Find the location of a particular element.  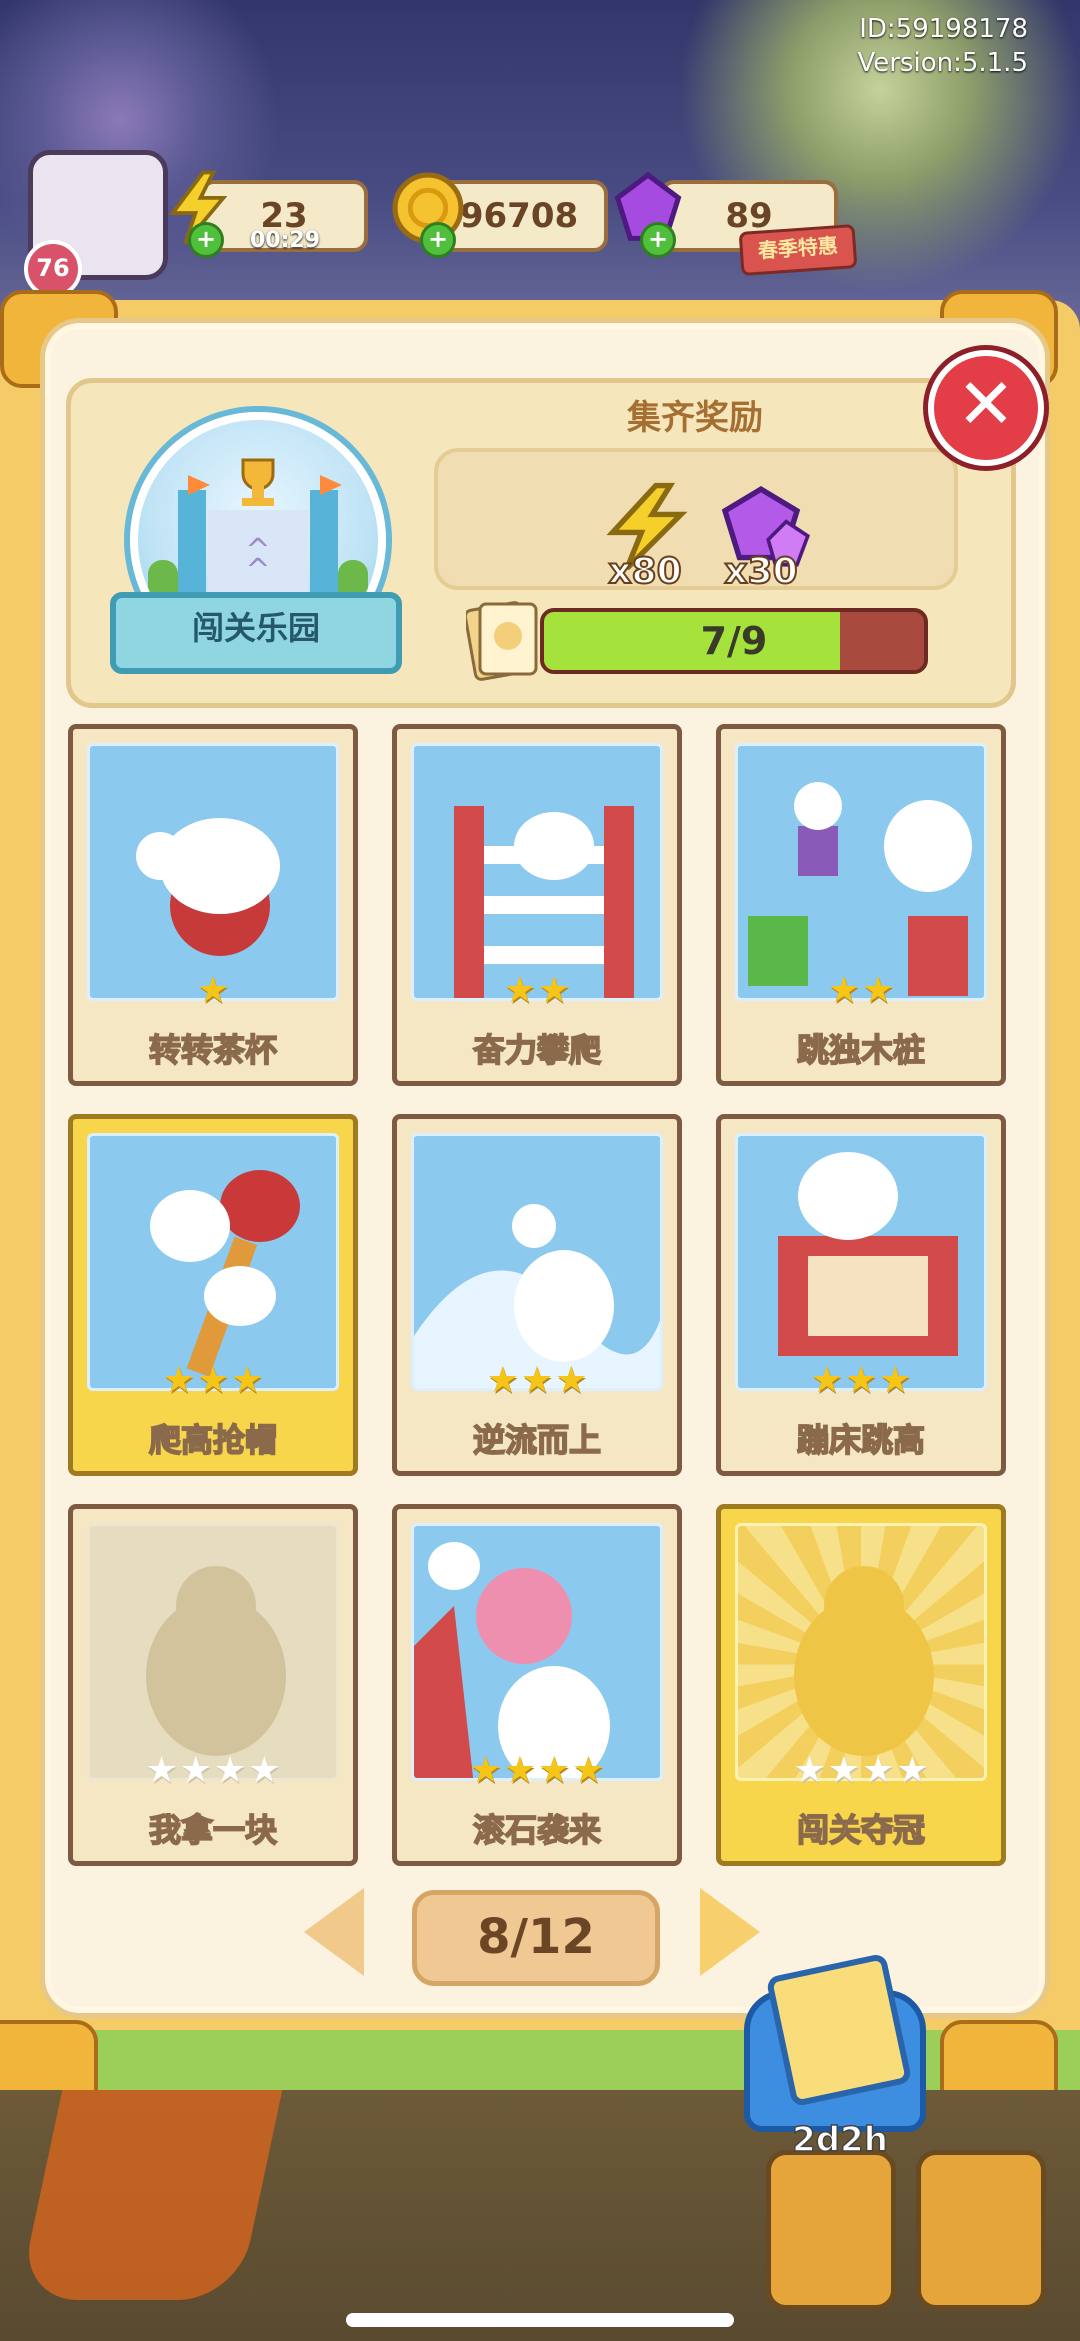

album-shortcut-button is located at coordinates (831, 2230).